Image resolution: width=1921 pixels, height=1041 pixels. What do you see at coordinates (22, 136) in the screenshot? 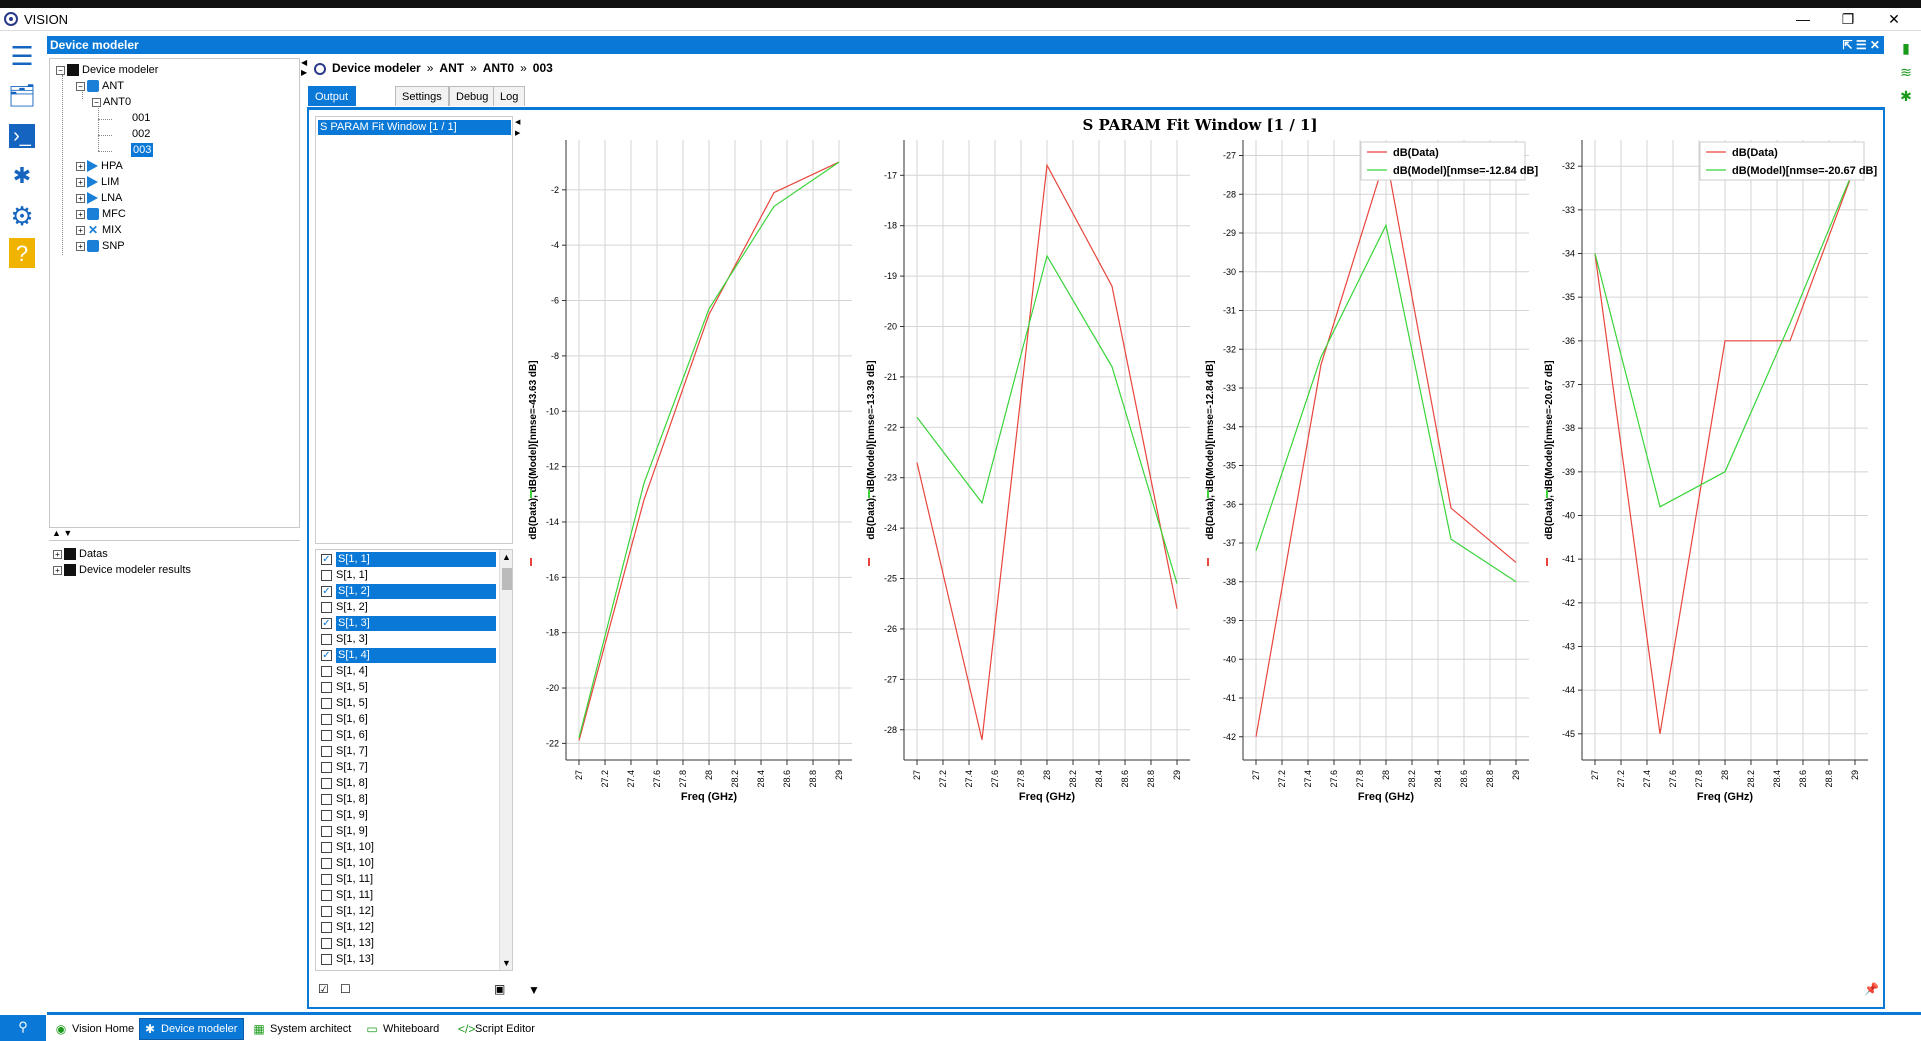
I see `terminal-icon: ›_` at bounding box center [22, 136].